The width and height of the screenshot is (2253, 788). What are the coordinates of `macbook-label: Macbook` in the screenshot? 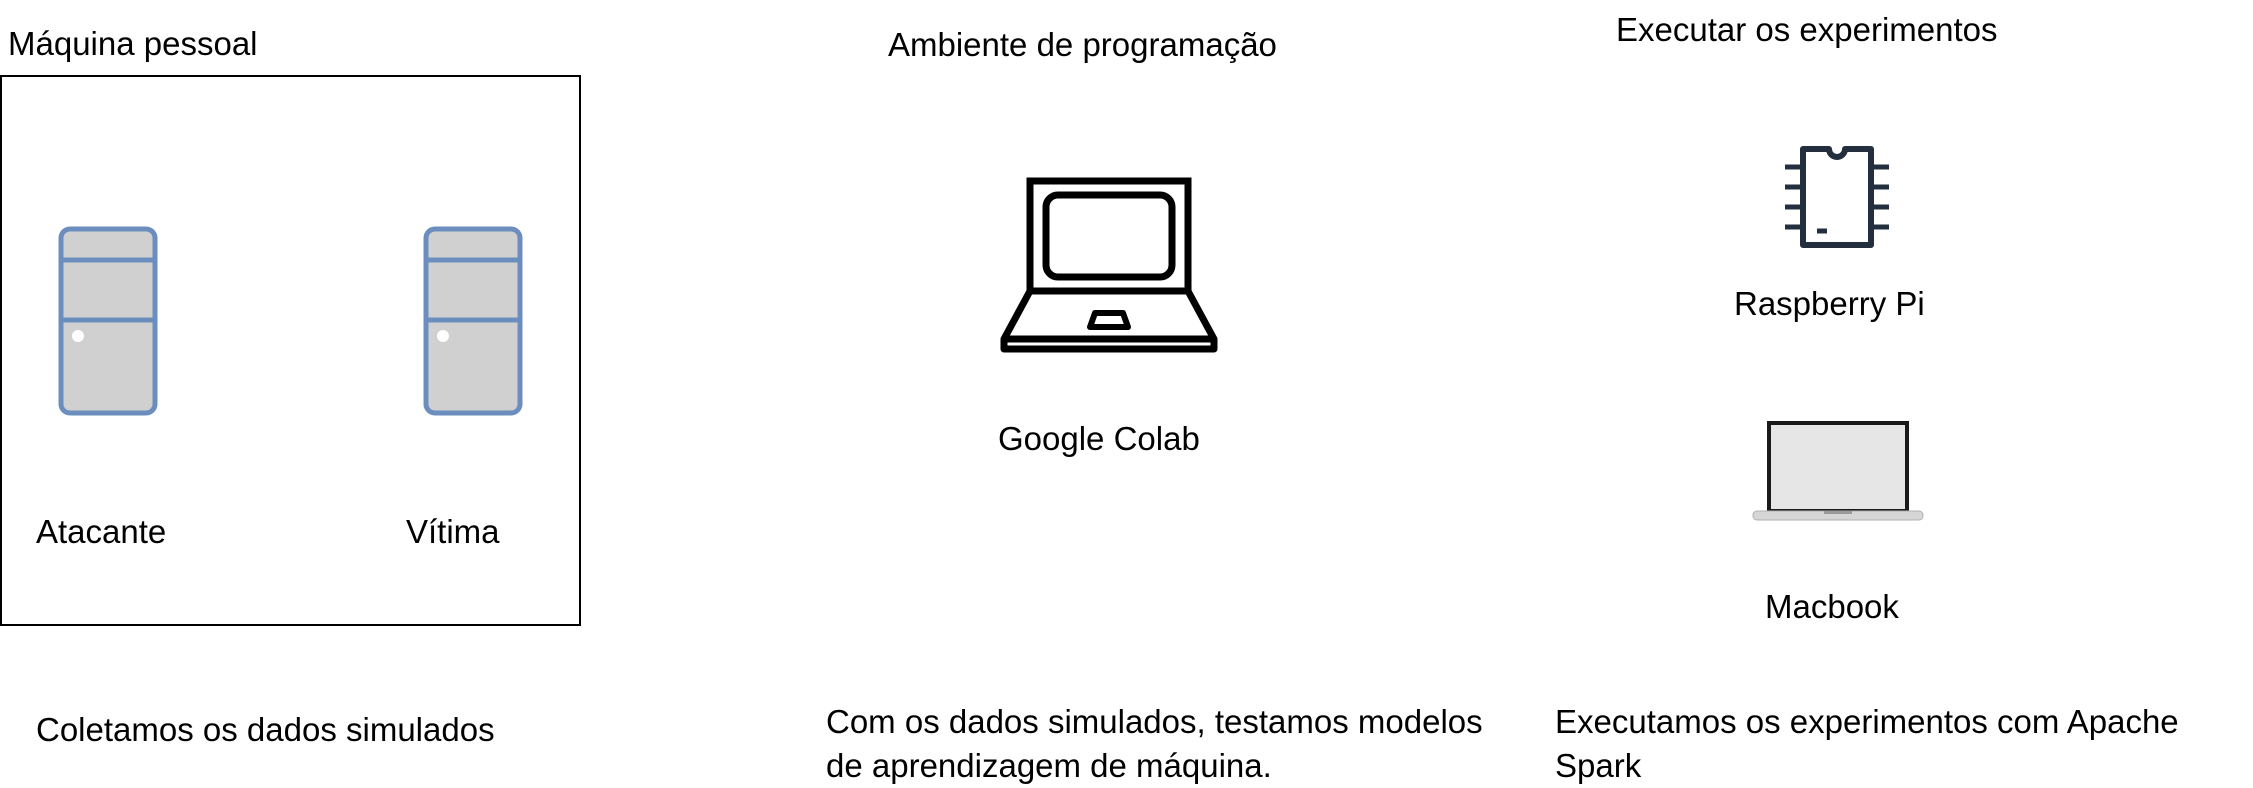 It's located at (1832, 606).